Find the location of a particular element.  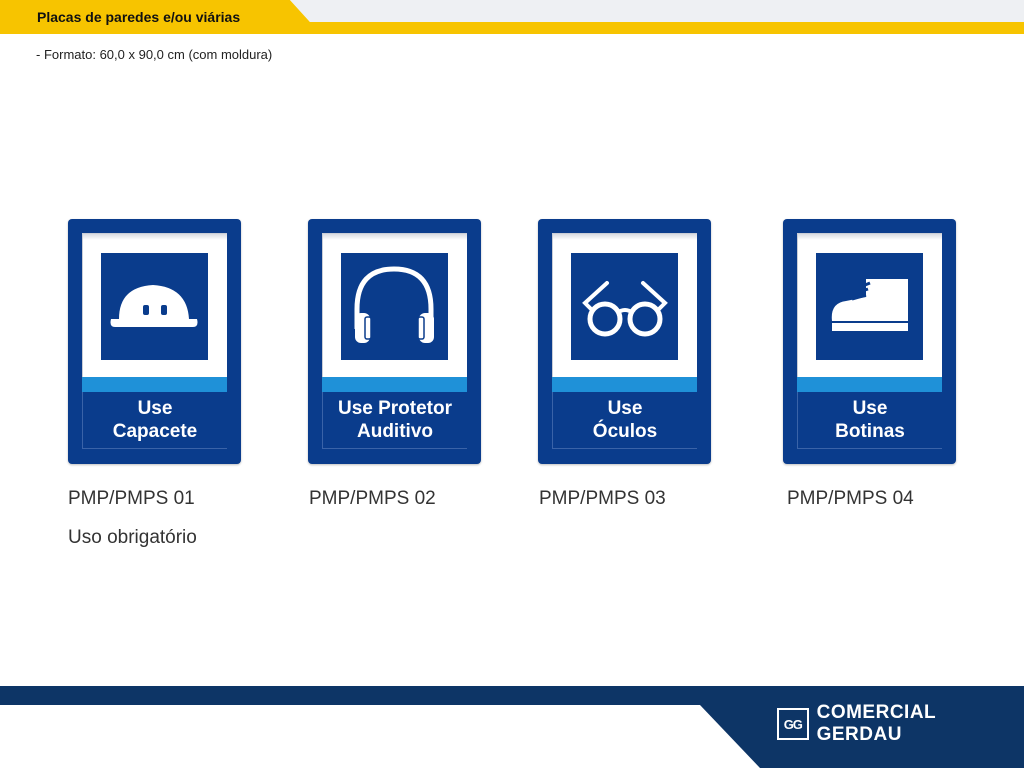

header-band: Placas de paredes e/ou viárias is located at coordinates (512, 18).